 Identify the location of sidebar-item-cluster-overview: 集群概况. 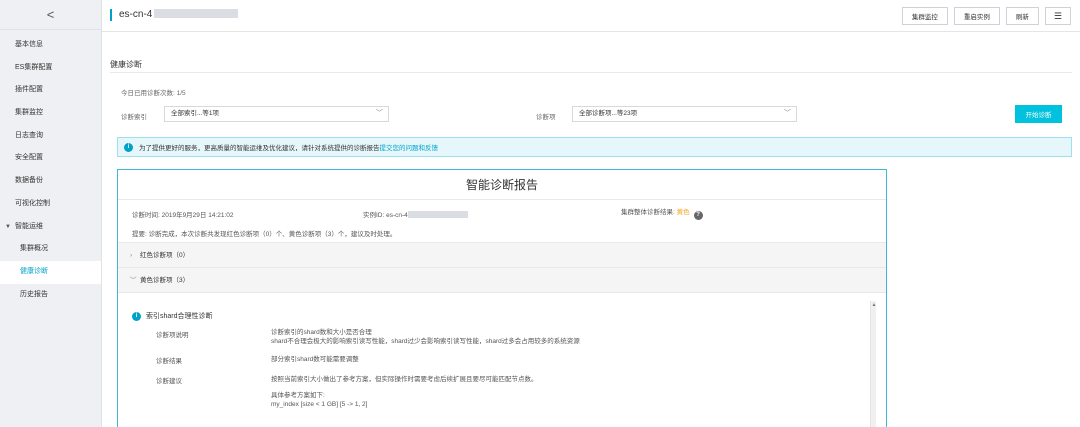
(50, 249).